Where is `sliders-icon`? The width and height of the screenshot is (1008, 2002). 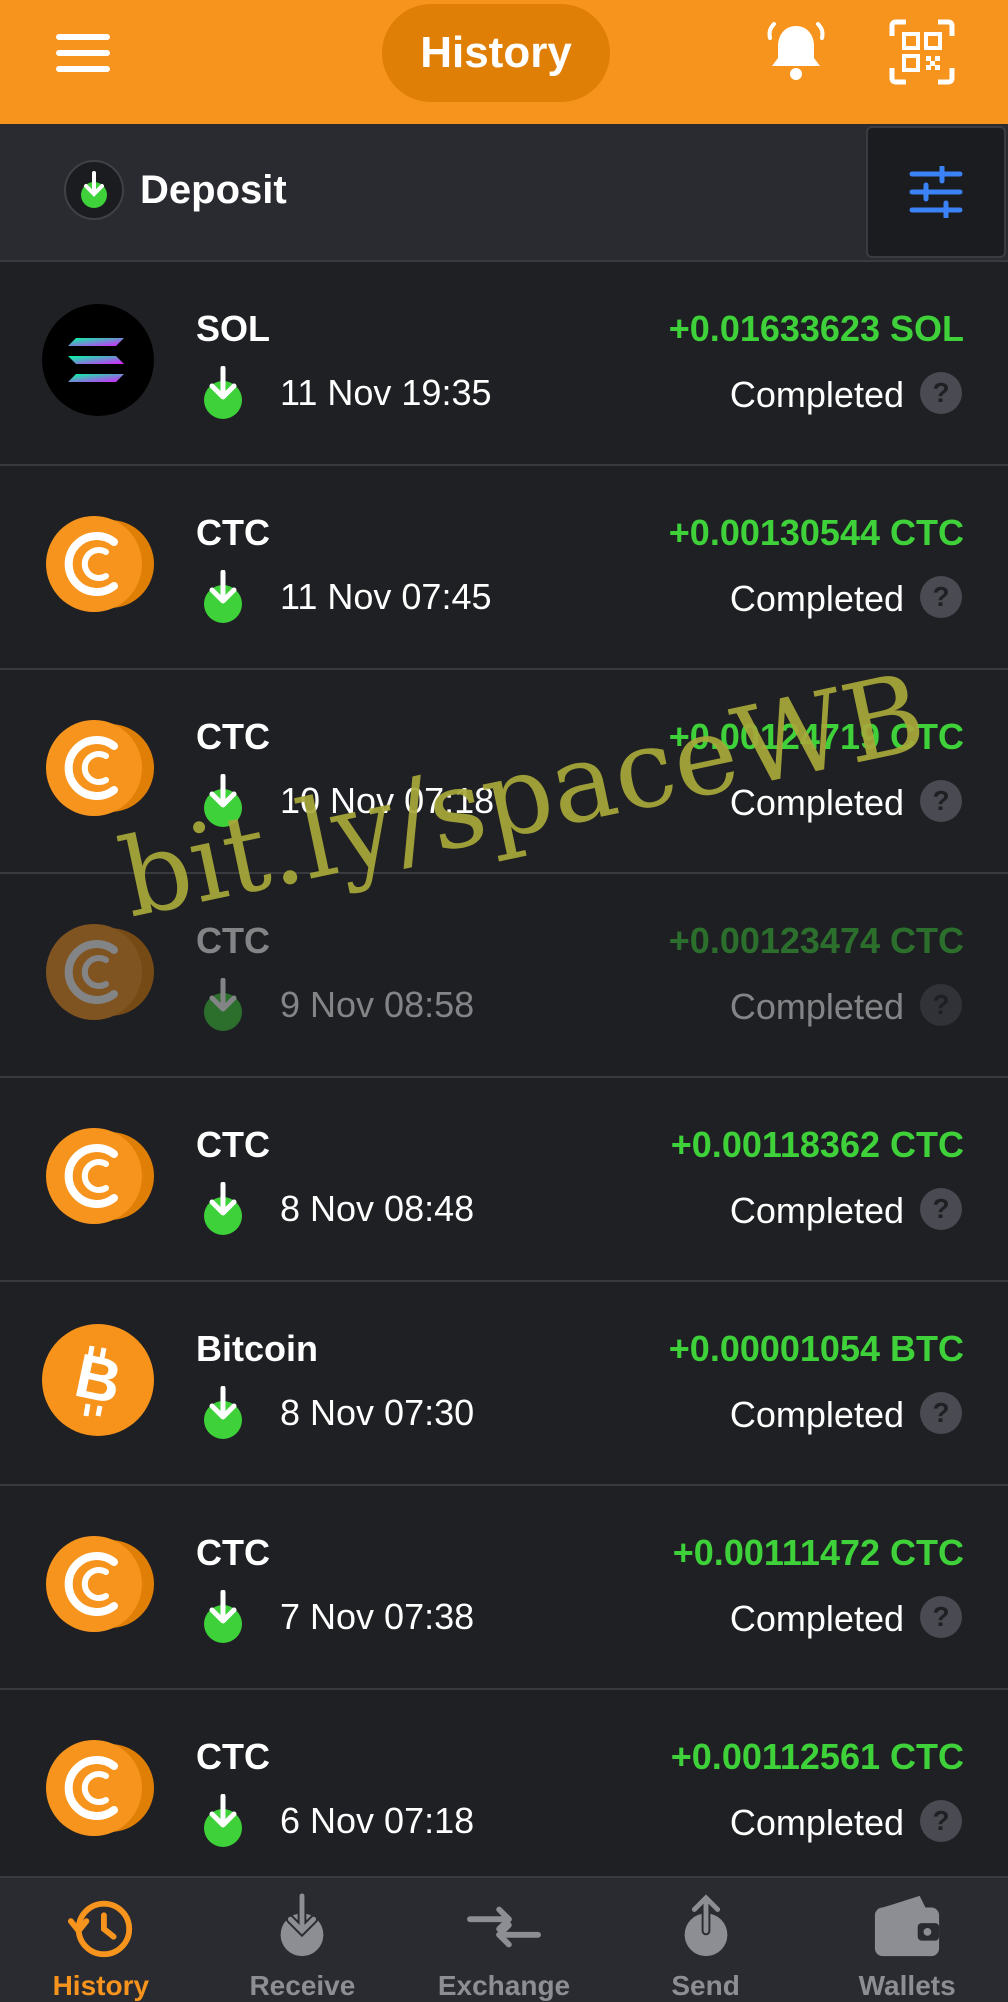 sliders-icon is located at coordinates (936, 192).